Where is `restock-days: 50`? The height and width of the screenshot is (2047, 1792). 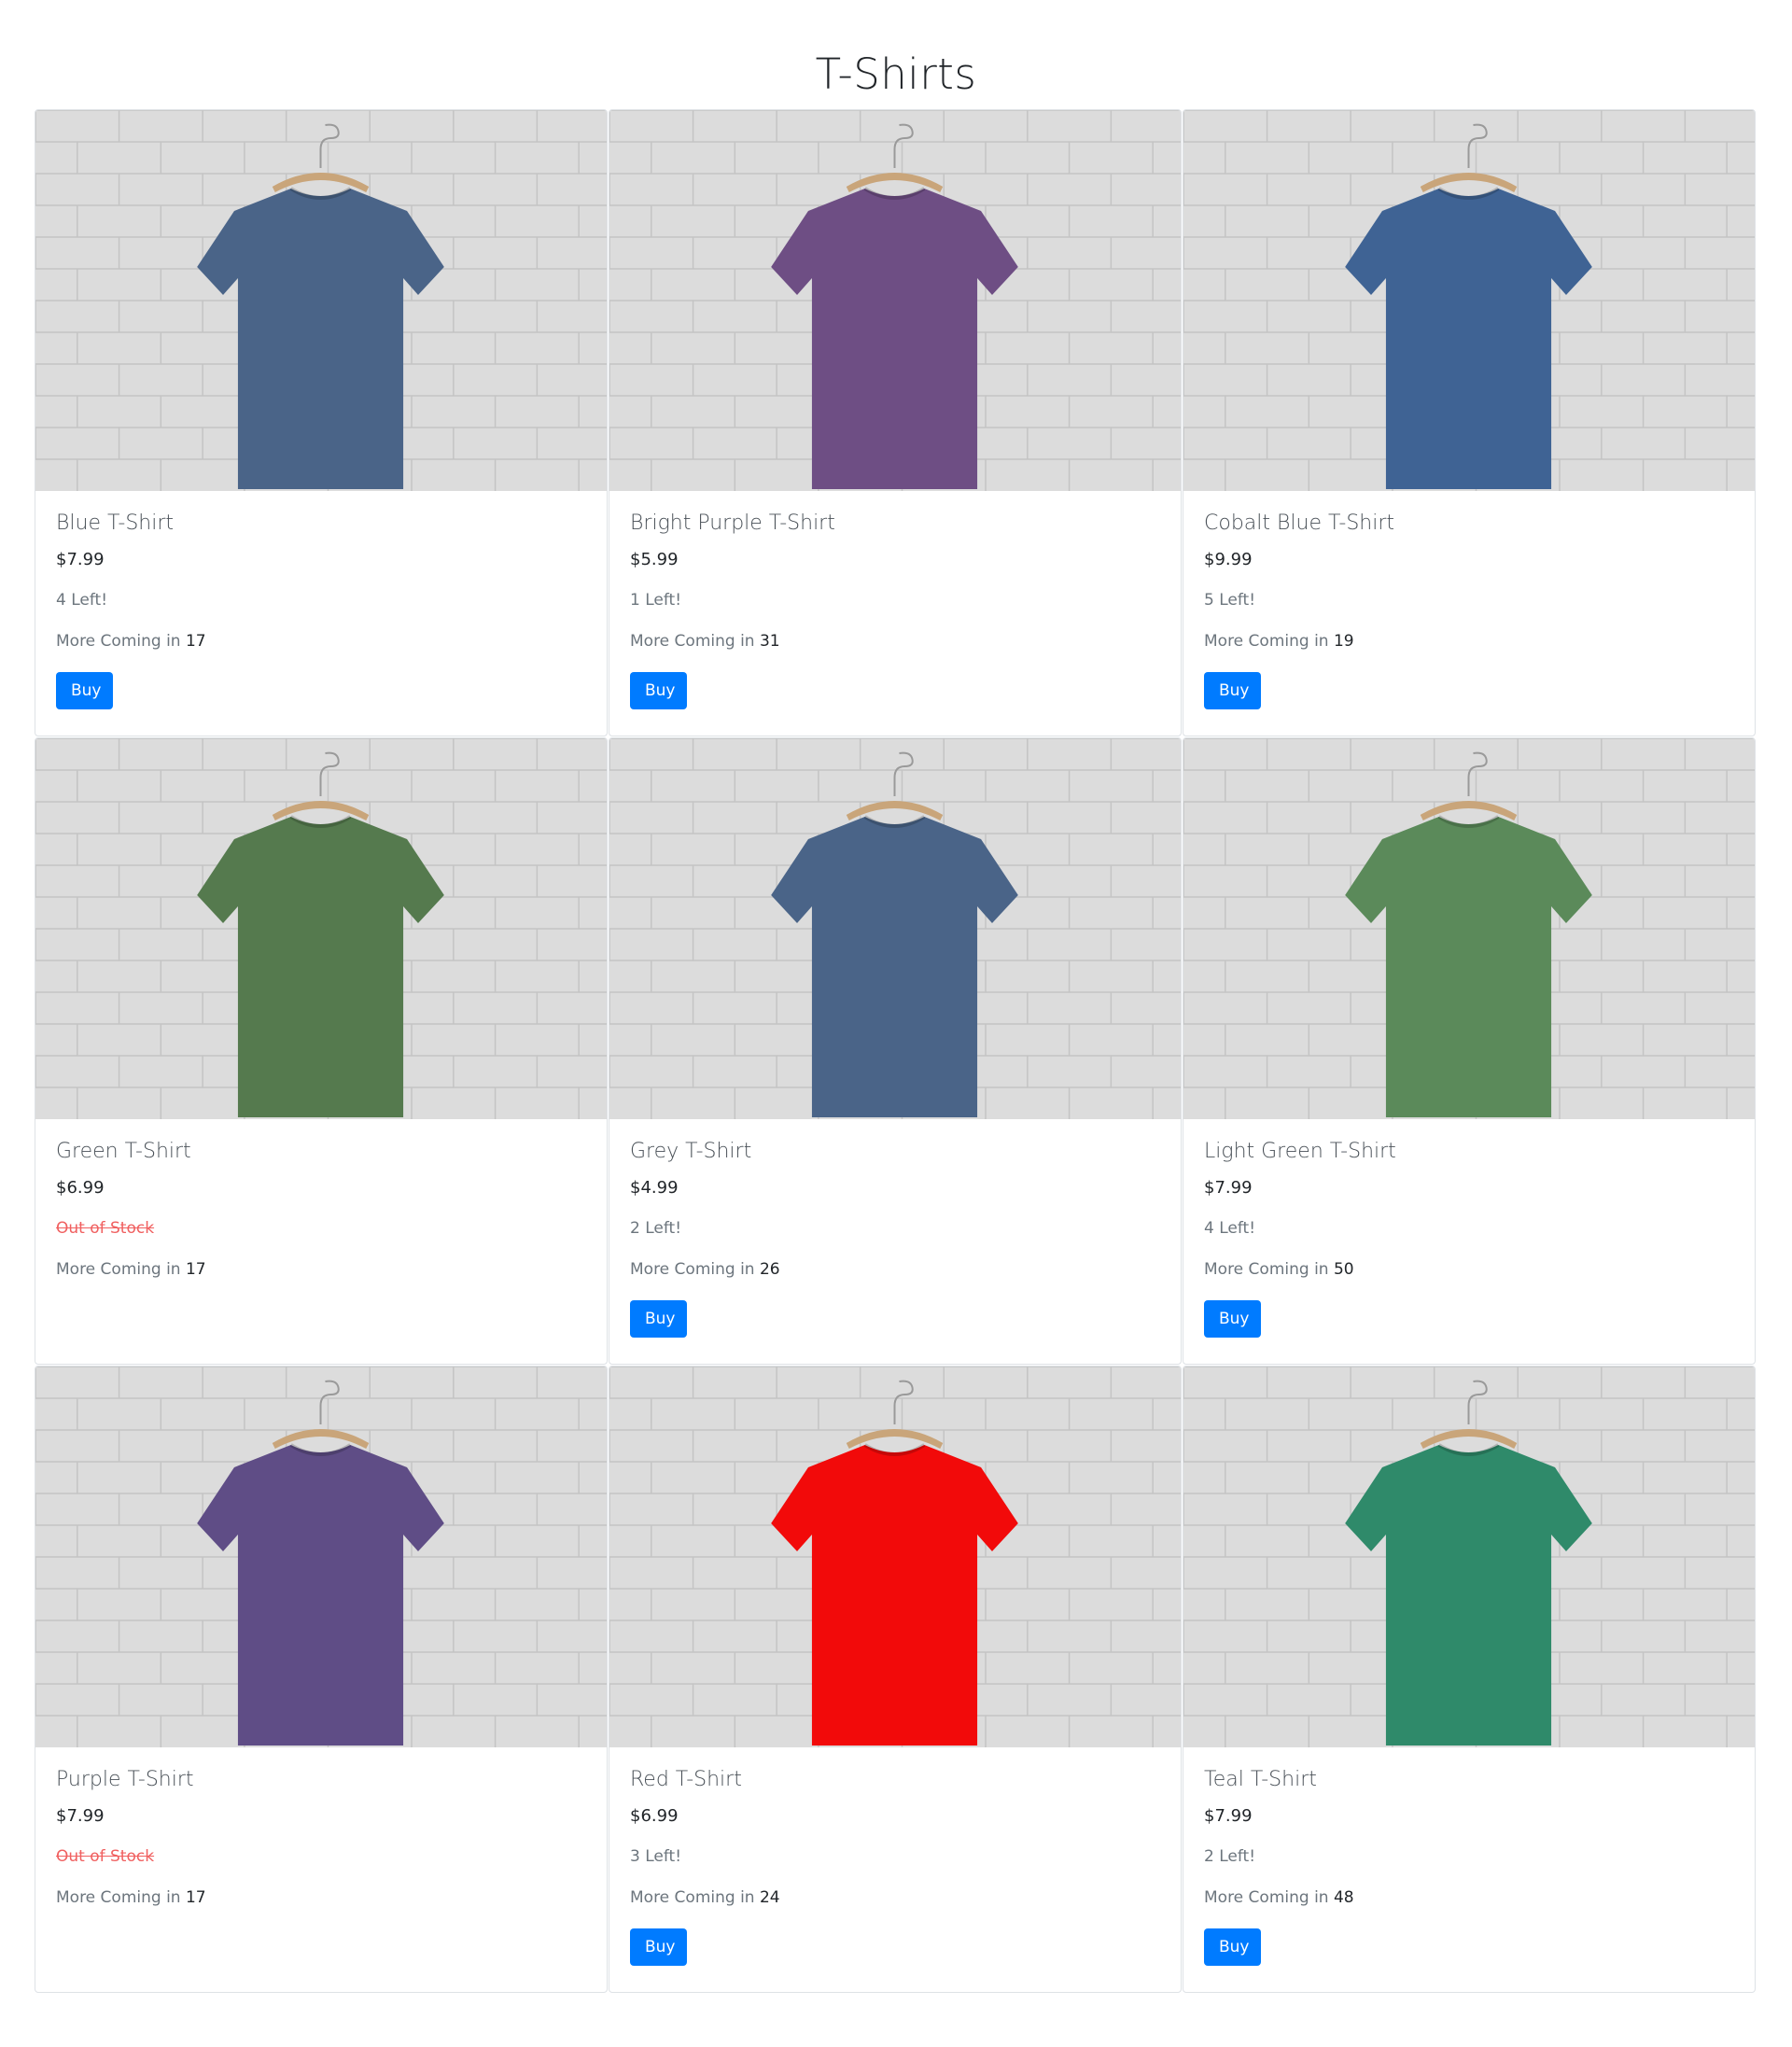 restock-days: 50 is located at coordinates (1343, 1269).